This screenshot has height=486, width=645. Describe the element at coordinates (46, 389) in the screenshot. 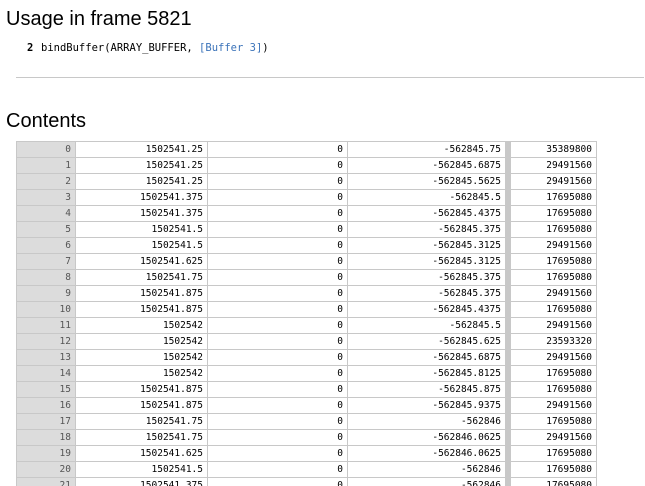

I see `row-index: 15` at that location.